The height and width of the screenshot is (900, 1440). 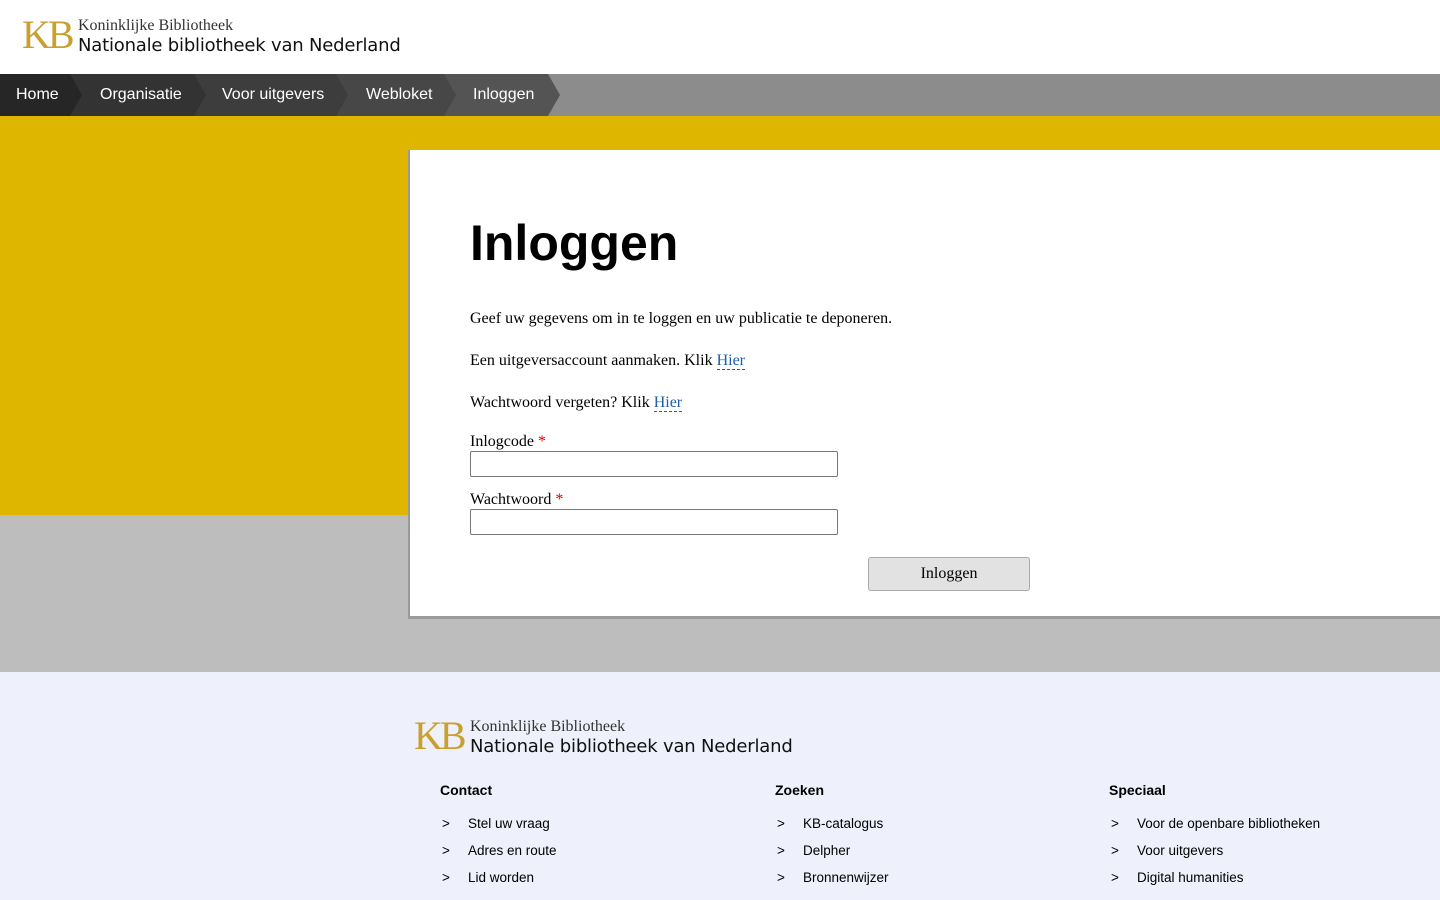 I want to click on footer-kb-logo-line1: Koninklijke Bibliotheek, so click(x=548, y=726).